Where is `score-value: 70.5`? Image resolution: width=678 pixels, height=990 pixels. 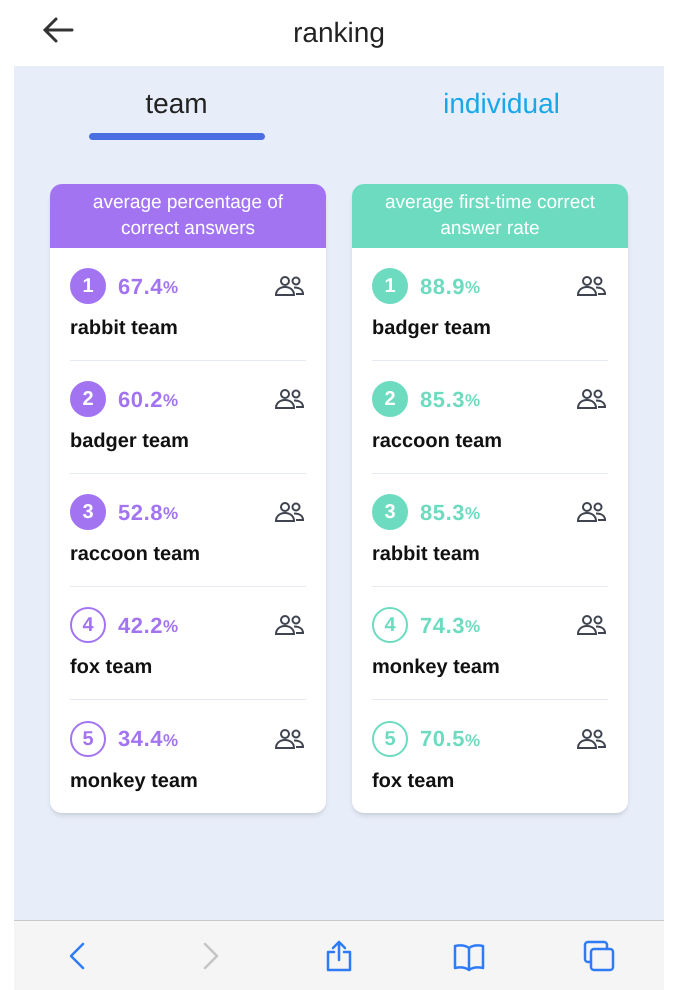
score-value: 70.5 is located at coordinates (443, 739).